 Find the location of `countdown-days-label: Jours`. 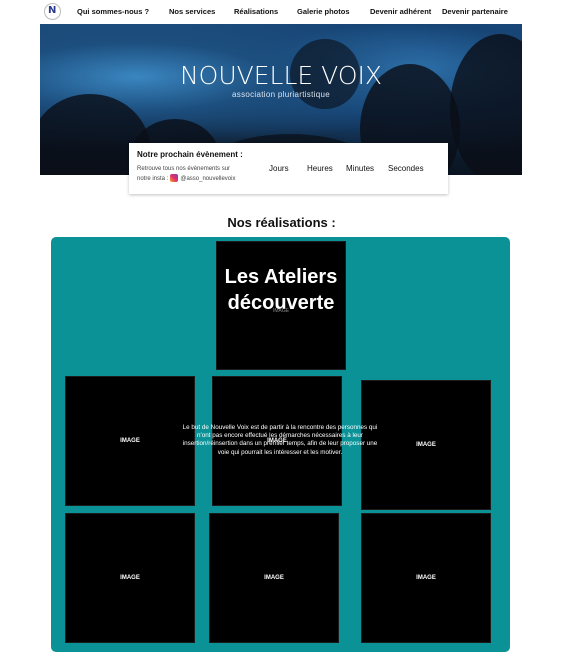

countdown-days-label: Jours is located at coordinates (279, 168).